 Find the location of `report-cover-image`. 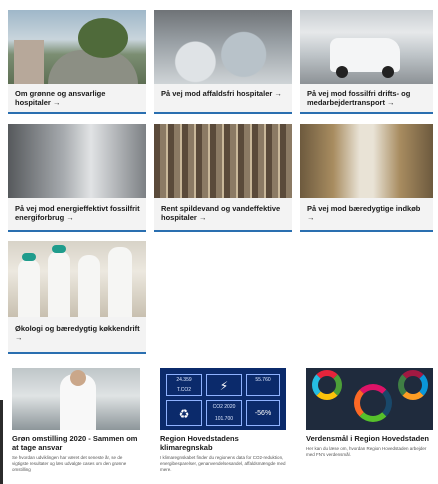

report-cover-image is located at coordinates (76, 399).